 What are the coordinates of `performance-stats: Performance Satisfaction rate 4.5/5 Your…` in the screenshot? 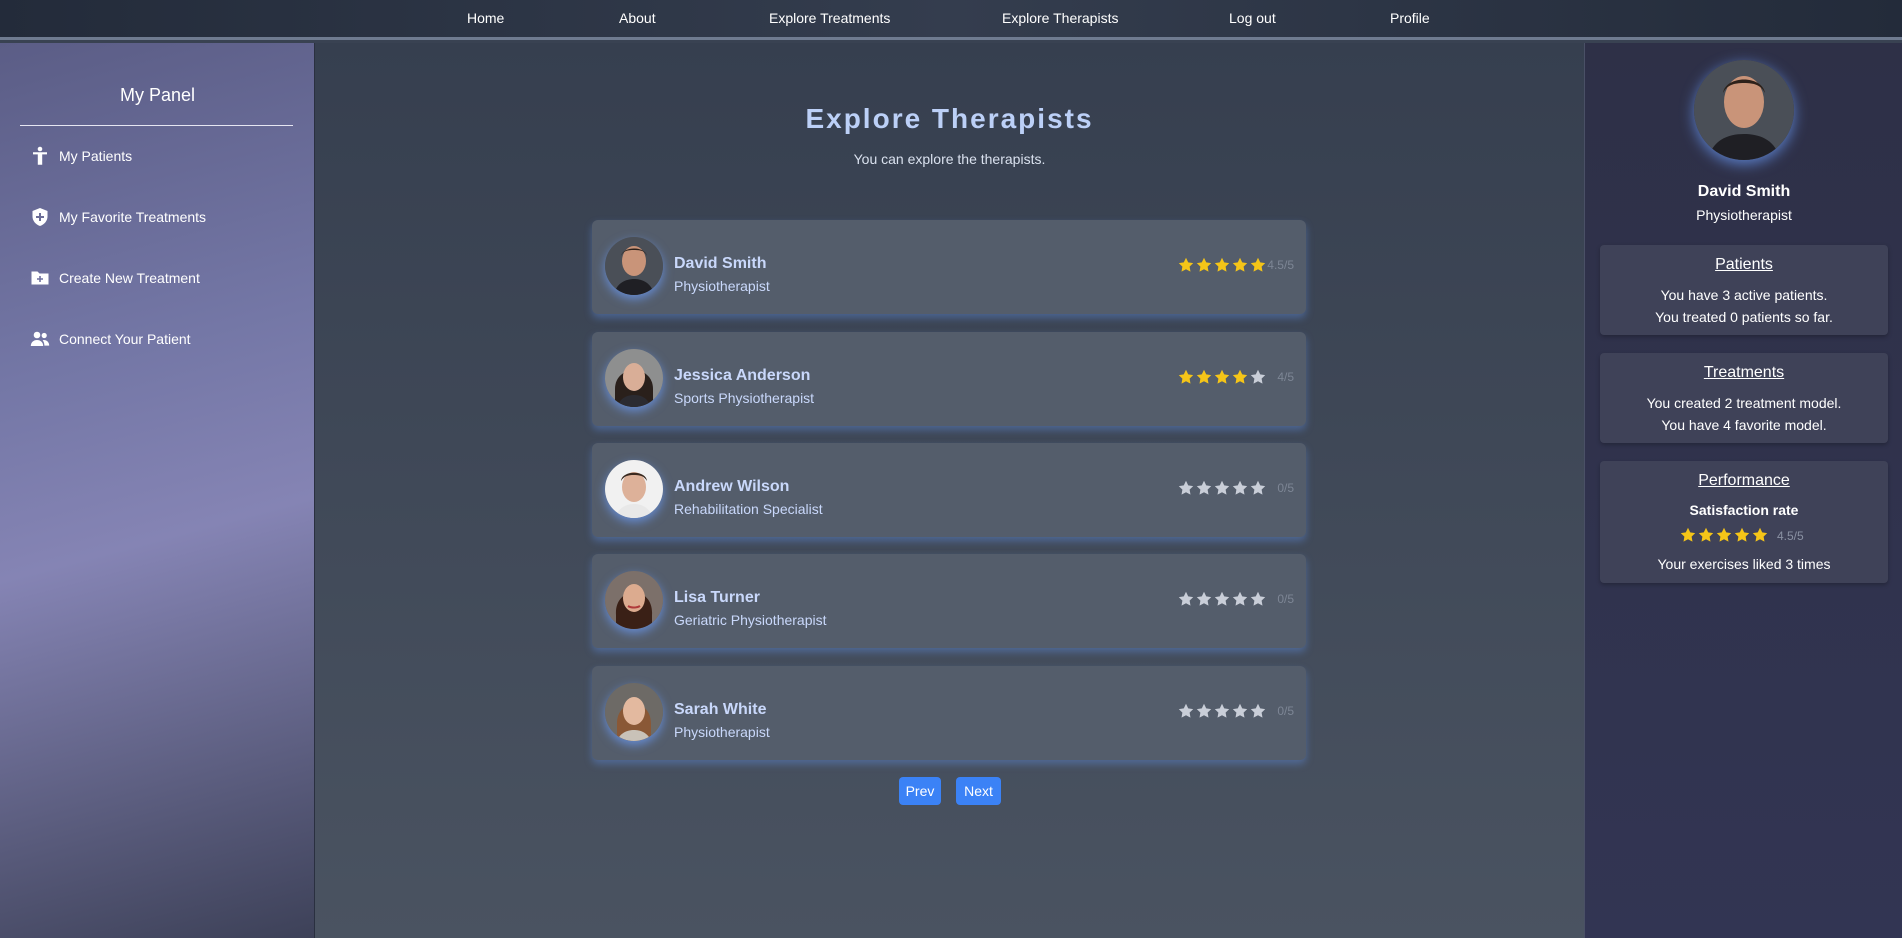 It's located at (1744, 522).